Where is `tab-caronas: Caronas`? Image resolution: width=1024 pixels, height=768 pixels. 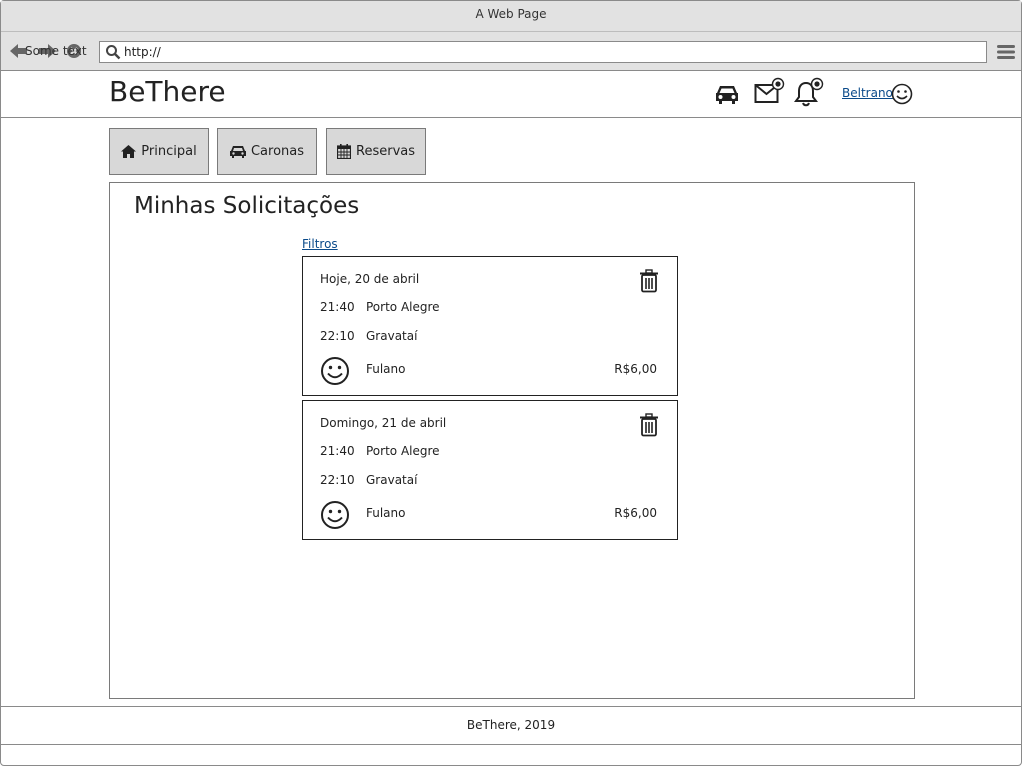
tab-caronas: Caronas is located at coordinates (267, 151).